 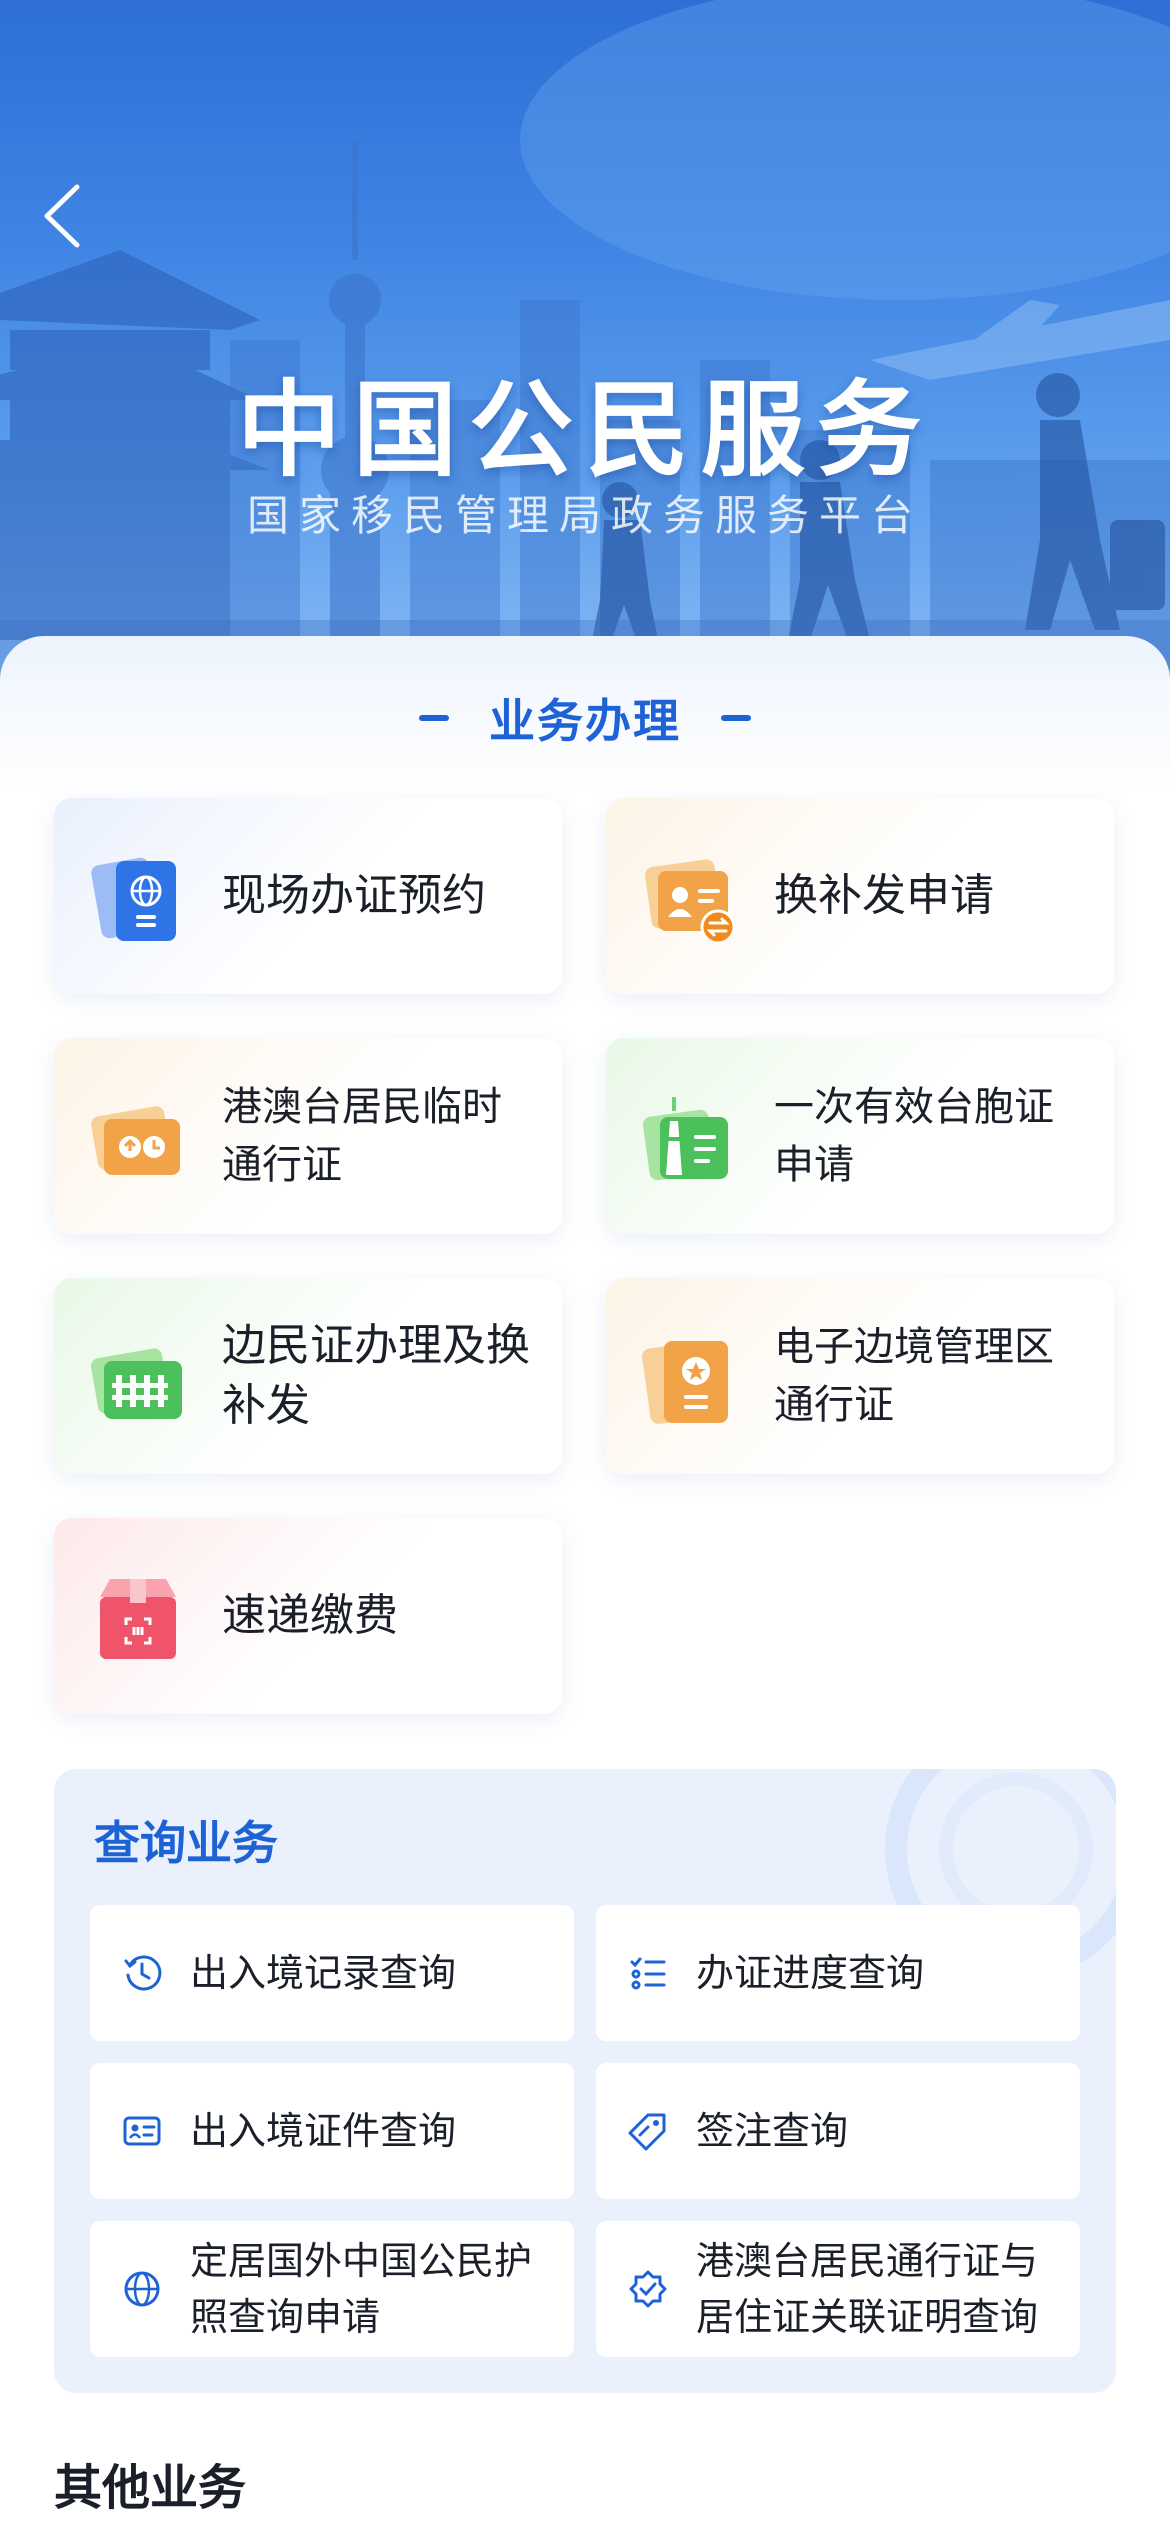 I want to click on query-permit-residence-link-certificate: 港澳台居民通行证与居住证关联证明查询, so click(x=838, y=2289).